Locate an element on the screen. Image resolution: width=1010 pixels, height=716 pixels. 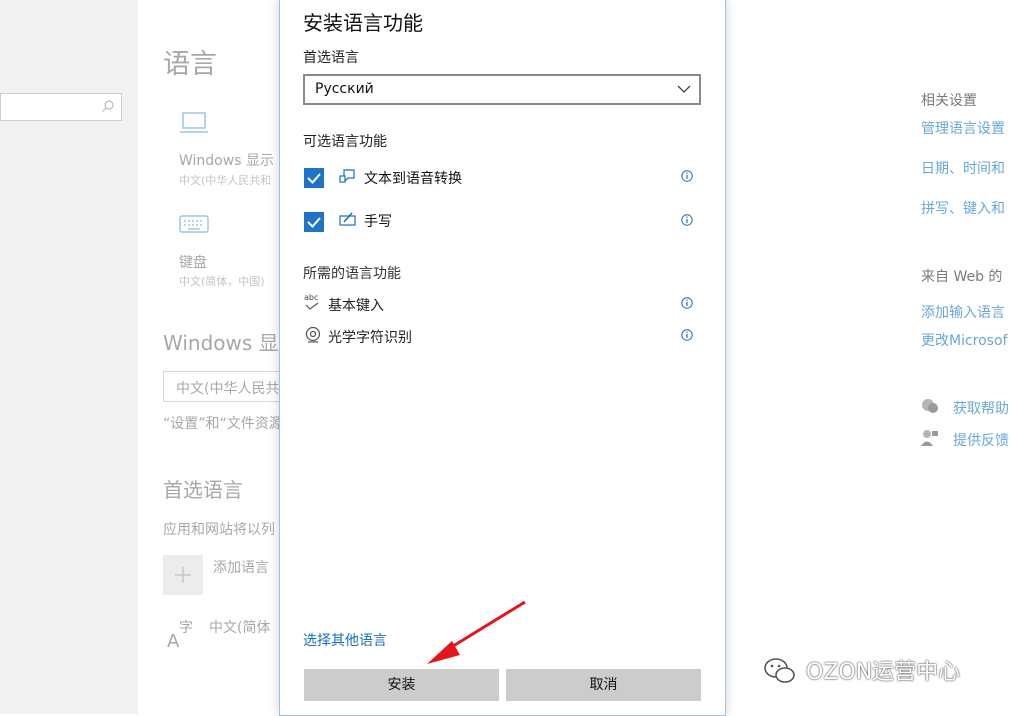
camera-ocr-icon is located at coordinates (313, 334).